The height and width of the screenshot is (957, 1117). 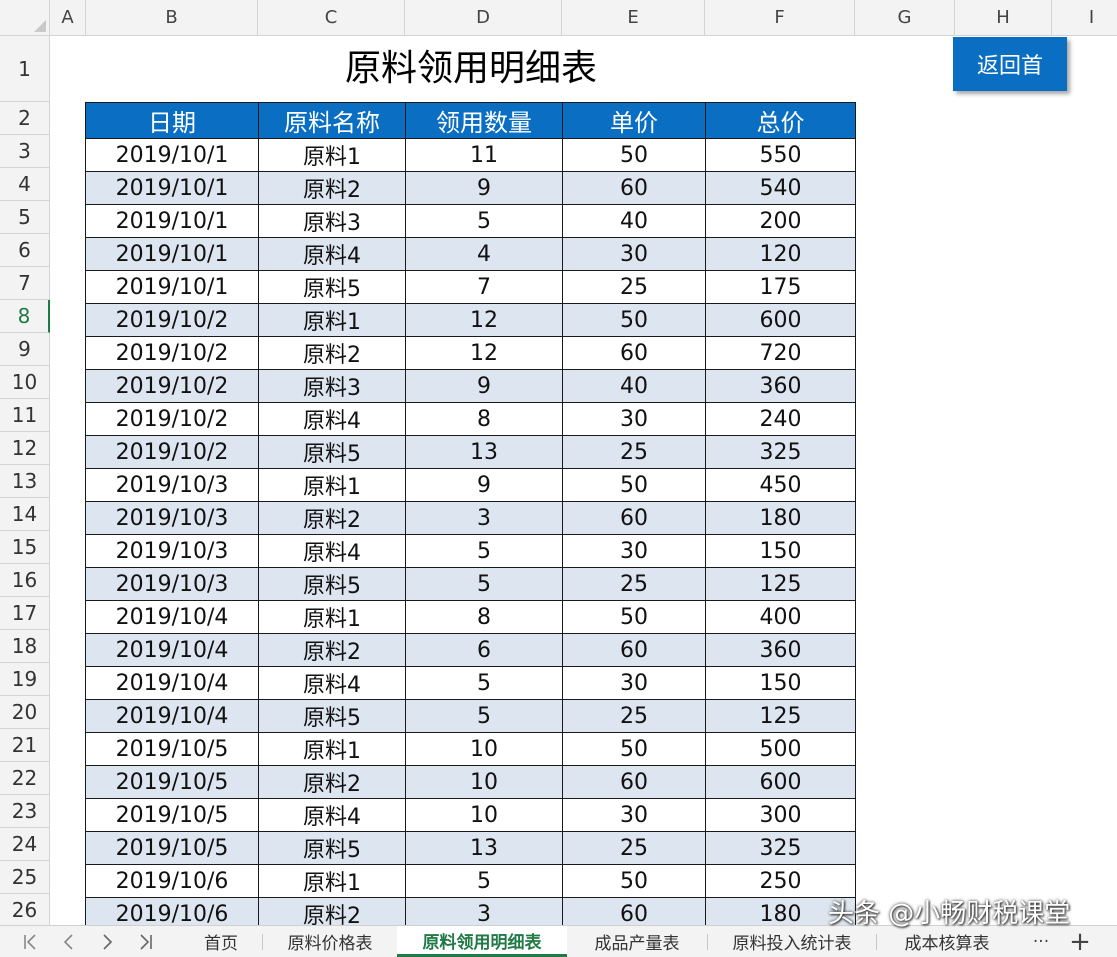 I want to click on table-cell: 3, so click(x=484, y=518).